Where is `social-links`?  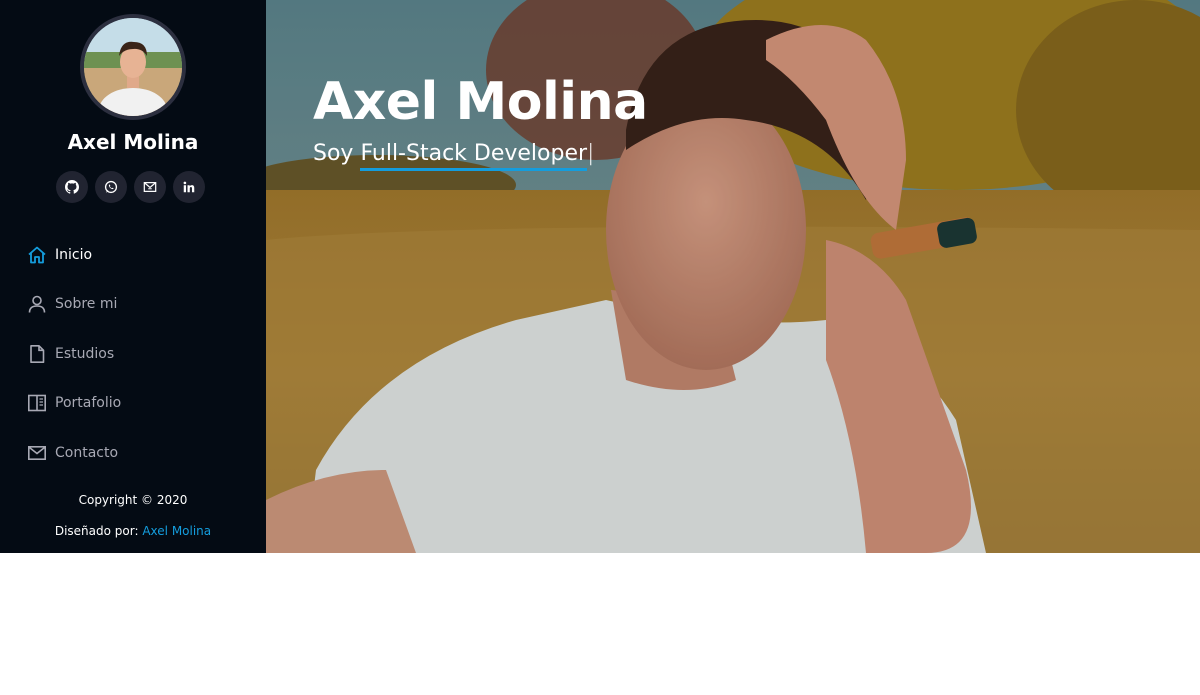 social-links is located at coordinates (130, 187).